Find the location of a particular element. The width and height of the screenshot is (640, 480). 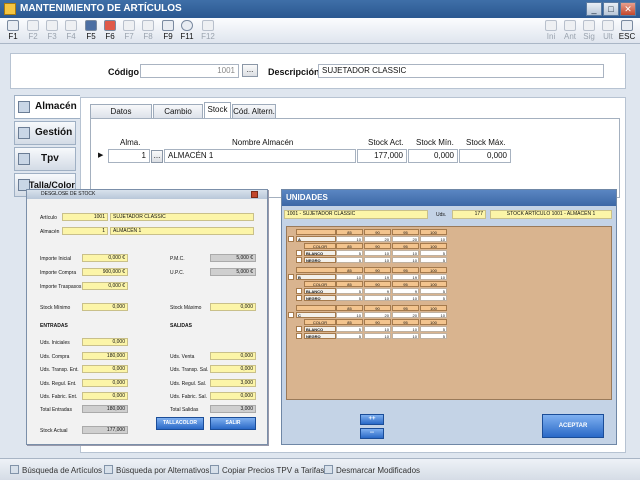

copy-icon is located at coordinates (214, 469).